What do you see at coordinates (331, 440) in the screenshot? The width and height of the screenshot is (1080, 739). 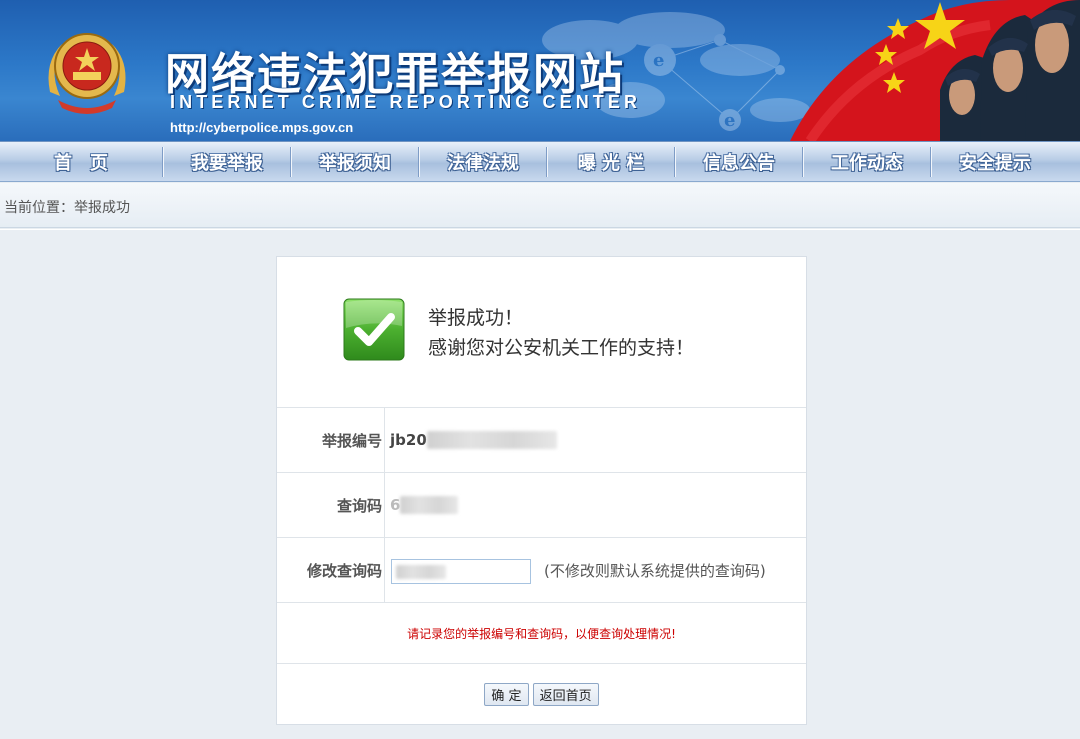 I see `report-id-label: 举报编号` at bounding box center [331, 440].